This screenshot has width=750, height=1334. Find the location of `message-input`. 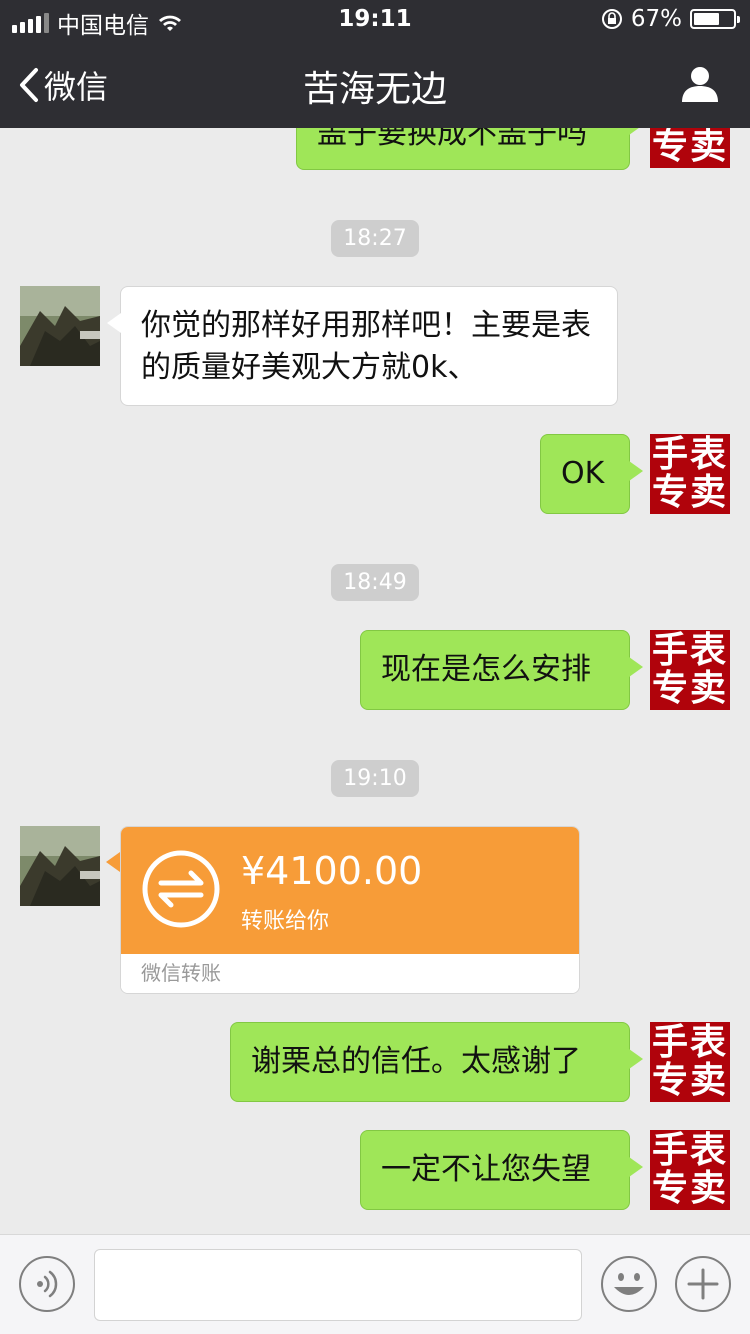

message-input is located at coordinates (338, 1285).